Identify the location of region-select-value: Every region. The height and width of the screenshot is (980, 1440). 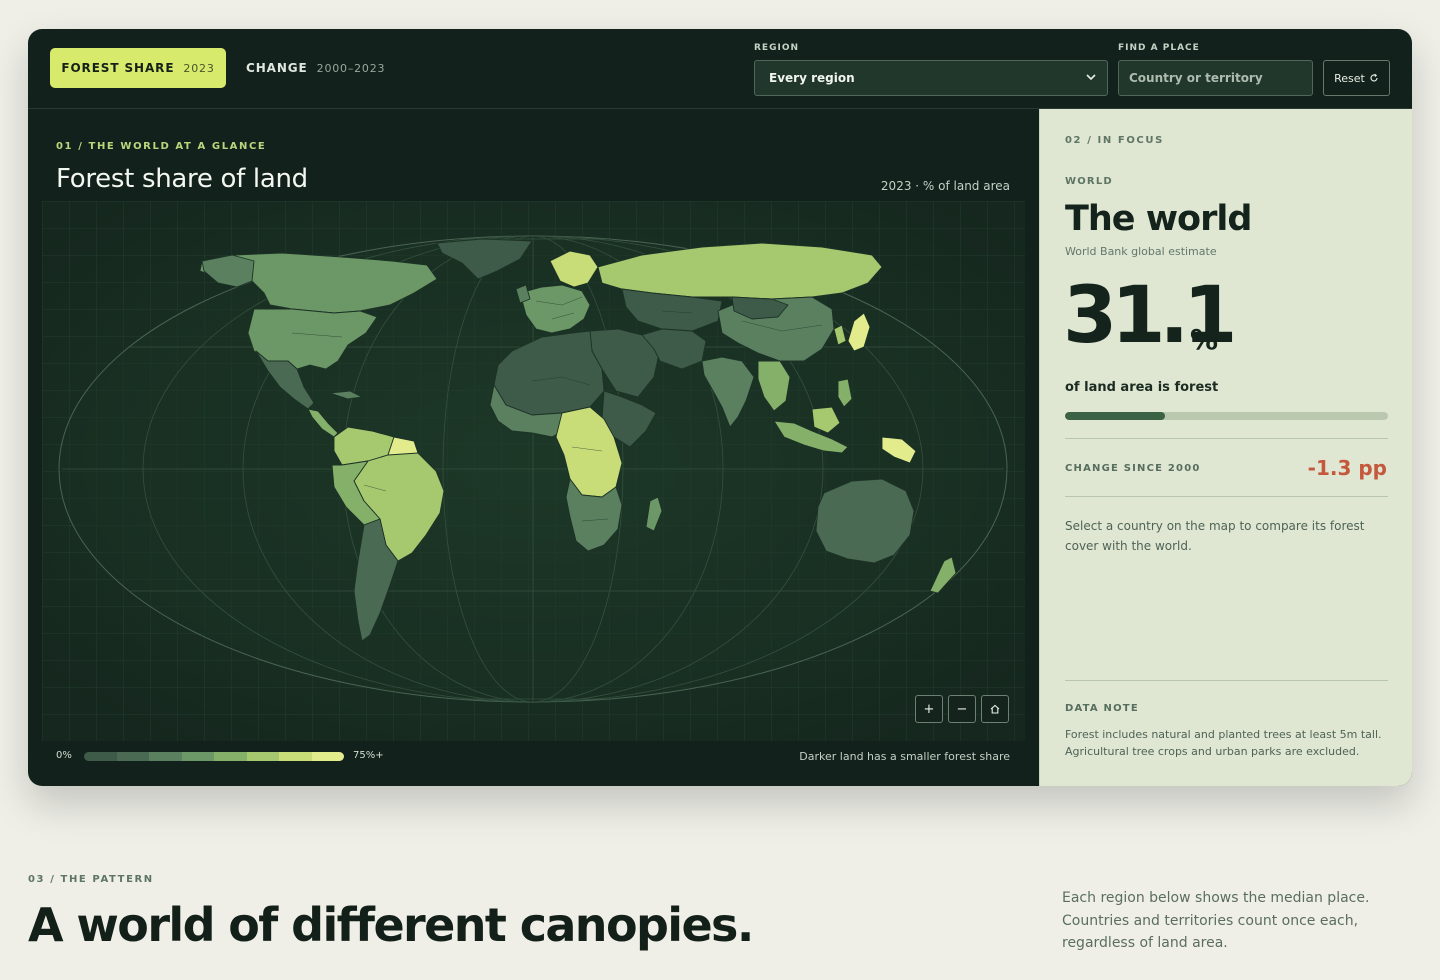
(812, 78).